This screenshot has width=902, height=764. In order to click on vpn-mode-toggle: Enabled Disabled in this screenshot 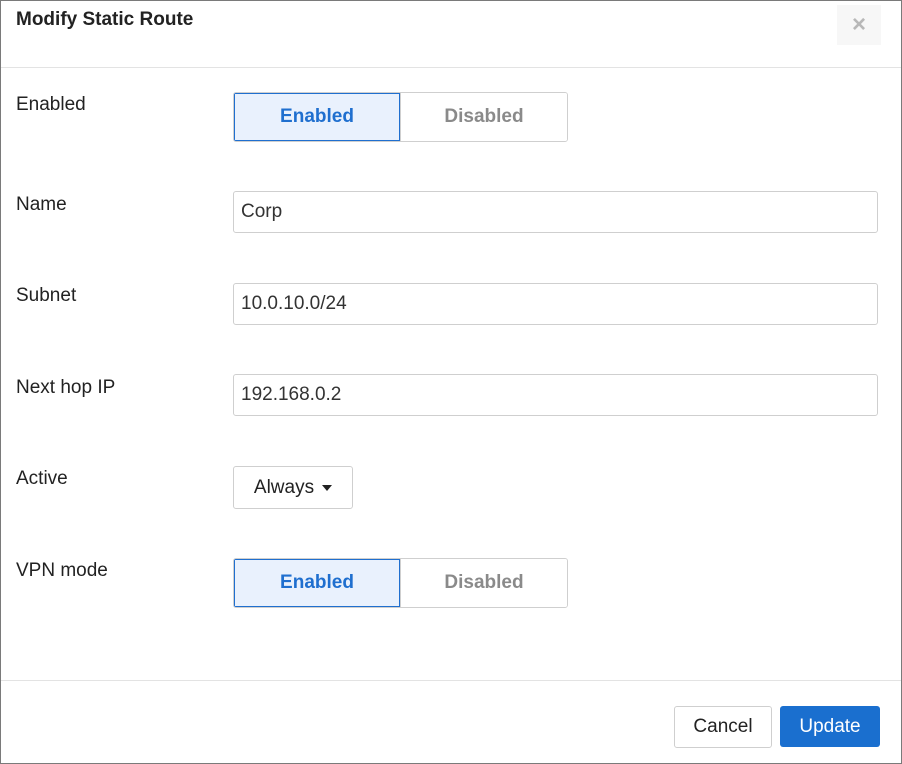, I will do `click(400, 583)`.